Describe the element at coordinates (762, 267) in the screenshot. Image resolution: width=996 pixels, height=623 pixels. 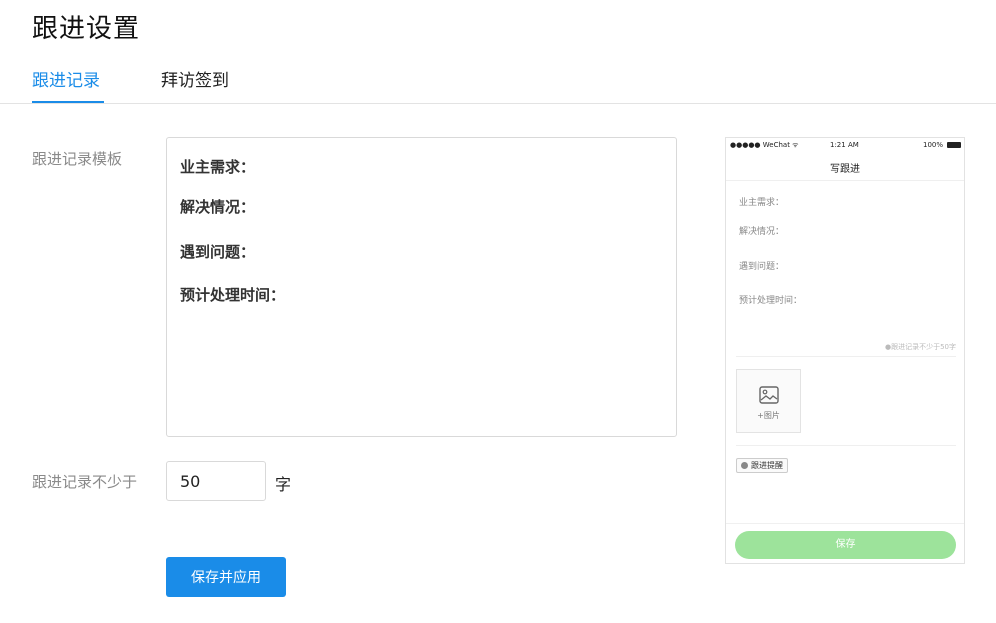
I see `preview-line: 遇到问题：` at that location.